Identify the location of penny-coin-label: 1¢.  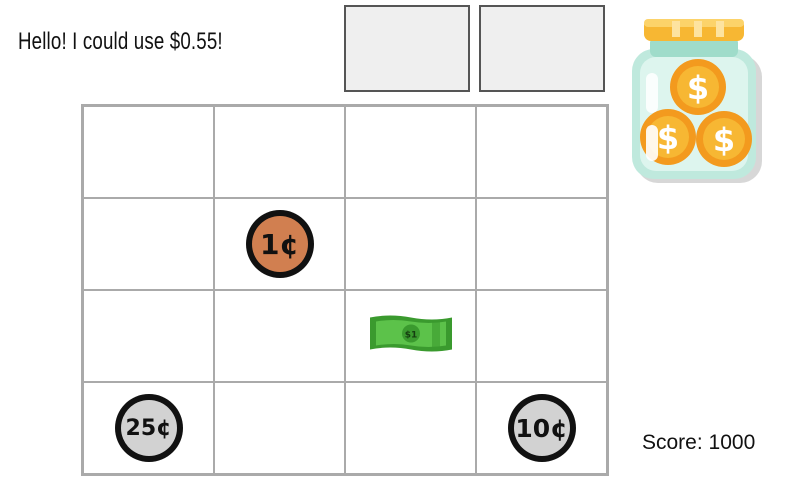
(279, 244).